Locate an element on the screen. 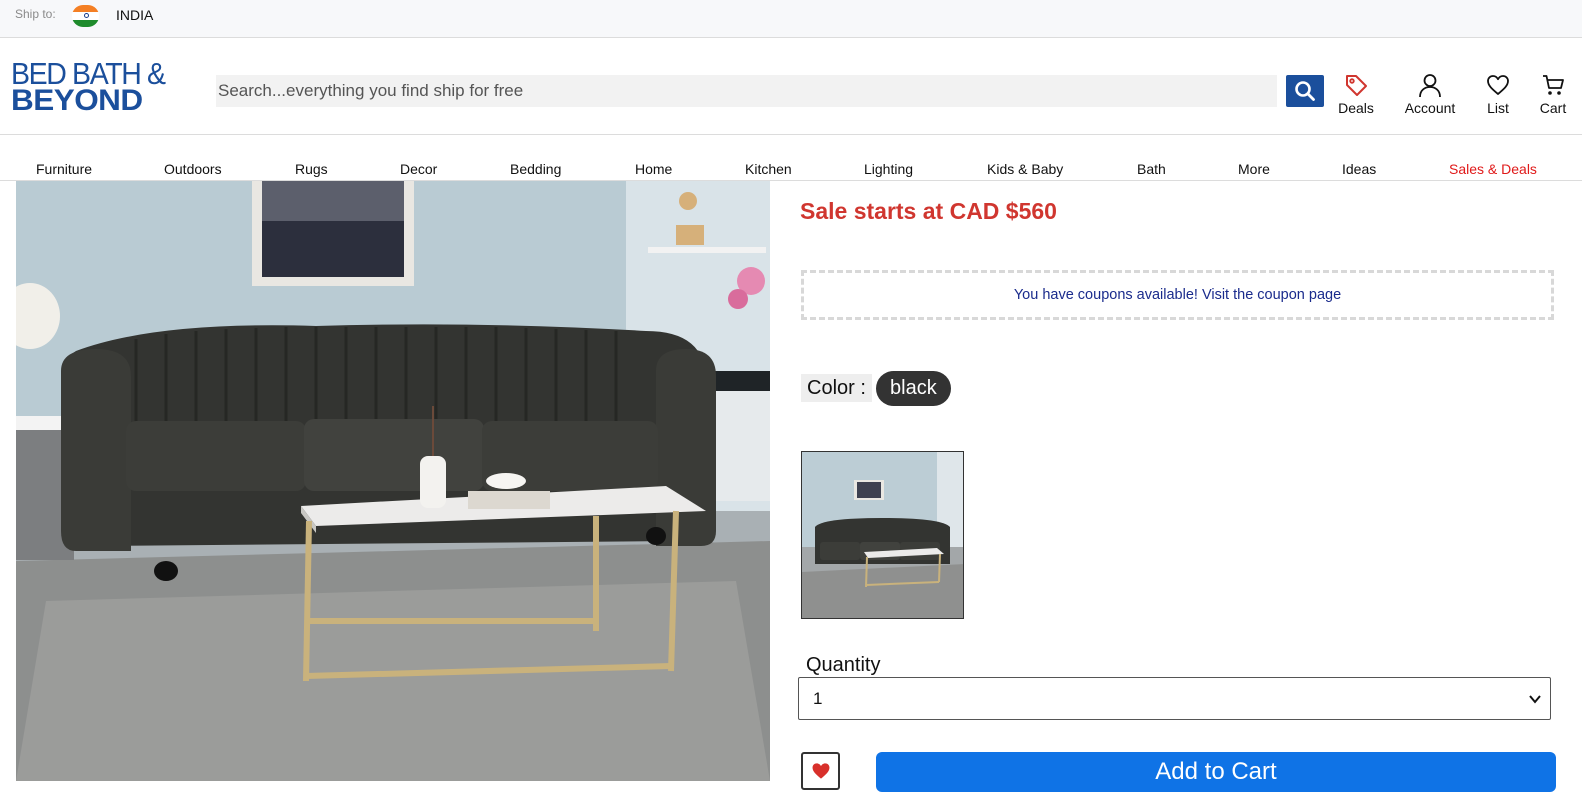  nav-item-outdoors: Outdoors is located at coordinates (193, 169).